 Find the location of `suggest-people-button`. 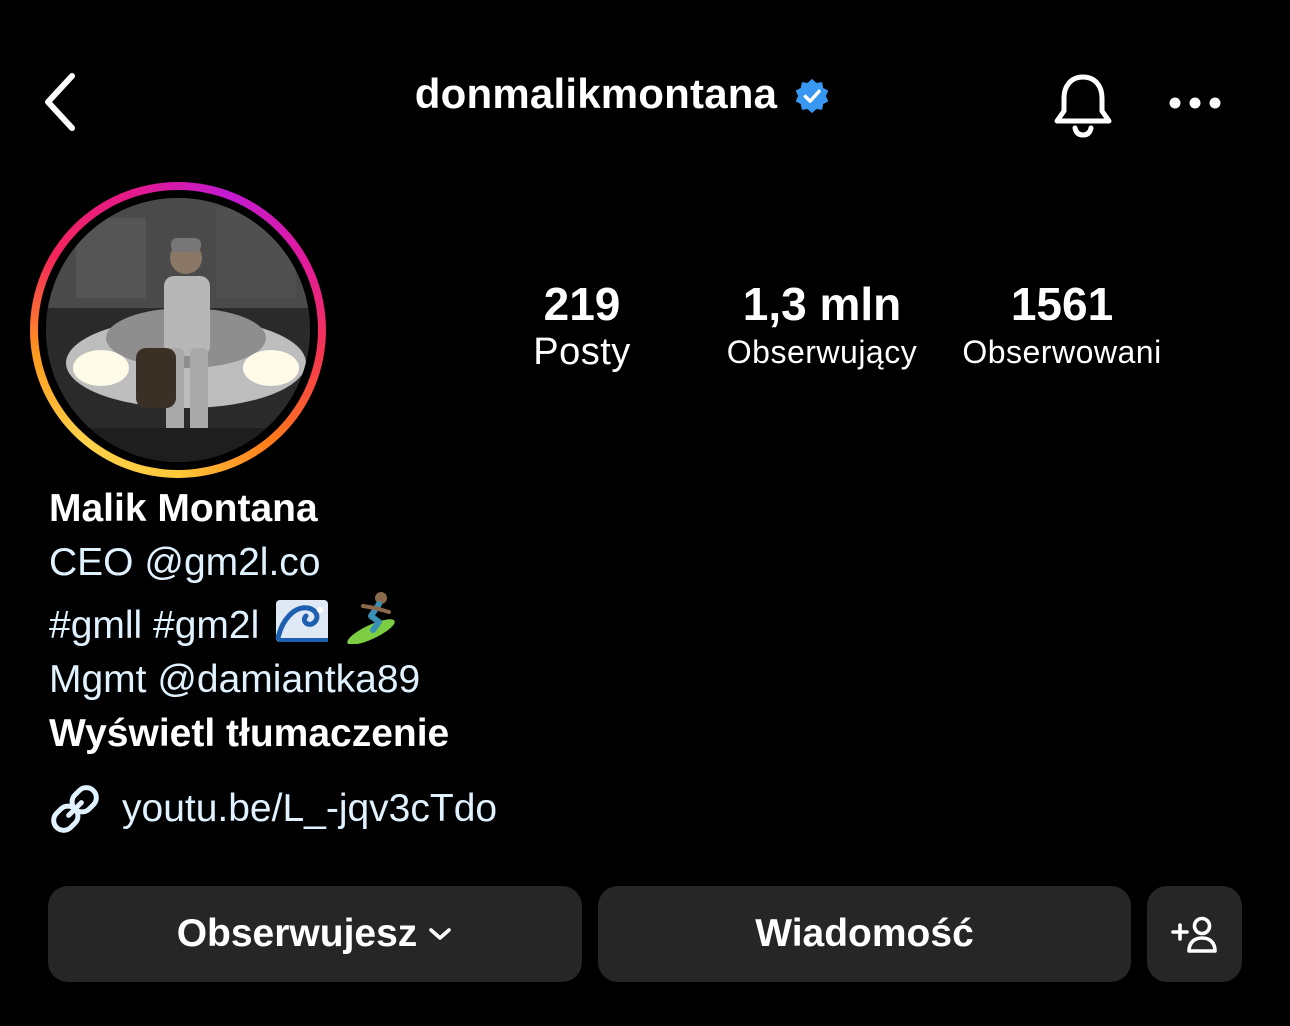

suggest-people-button is located at coordinates (1194, 934).